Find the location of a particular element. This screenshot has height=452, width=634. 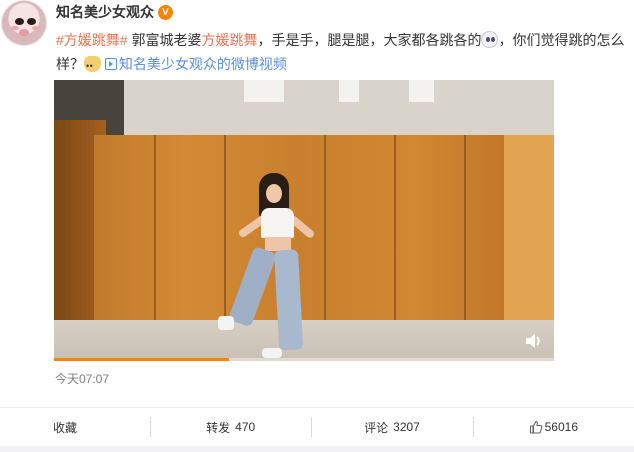

comment-count: 3207 is located at coordinates (406, 427).